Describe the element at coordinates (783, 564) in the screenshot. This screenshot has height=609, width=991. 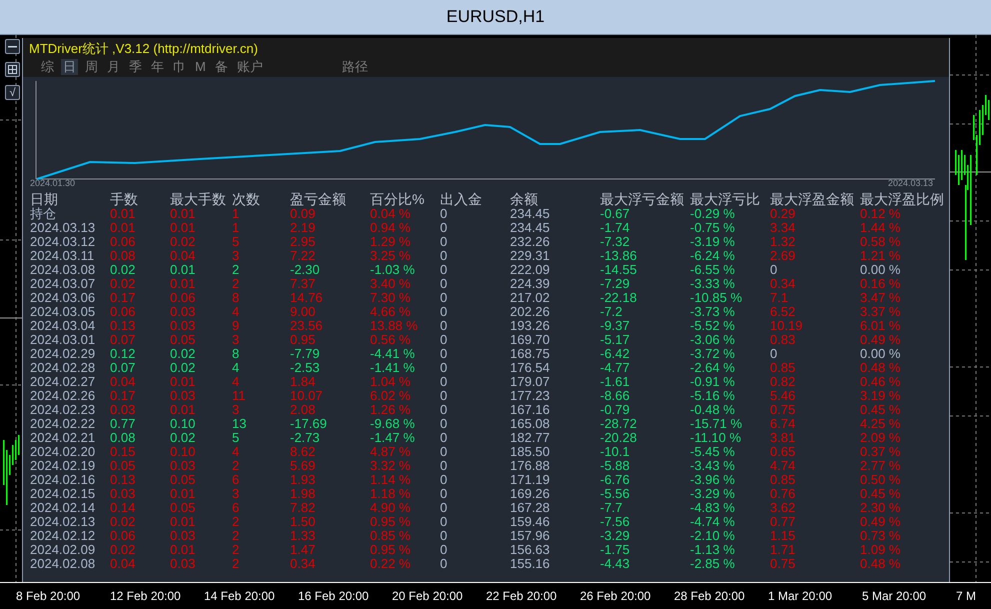
I see `table-cell-text: 0.75` at that location.